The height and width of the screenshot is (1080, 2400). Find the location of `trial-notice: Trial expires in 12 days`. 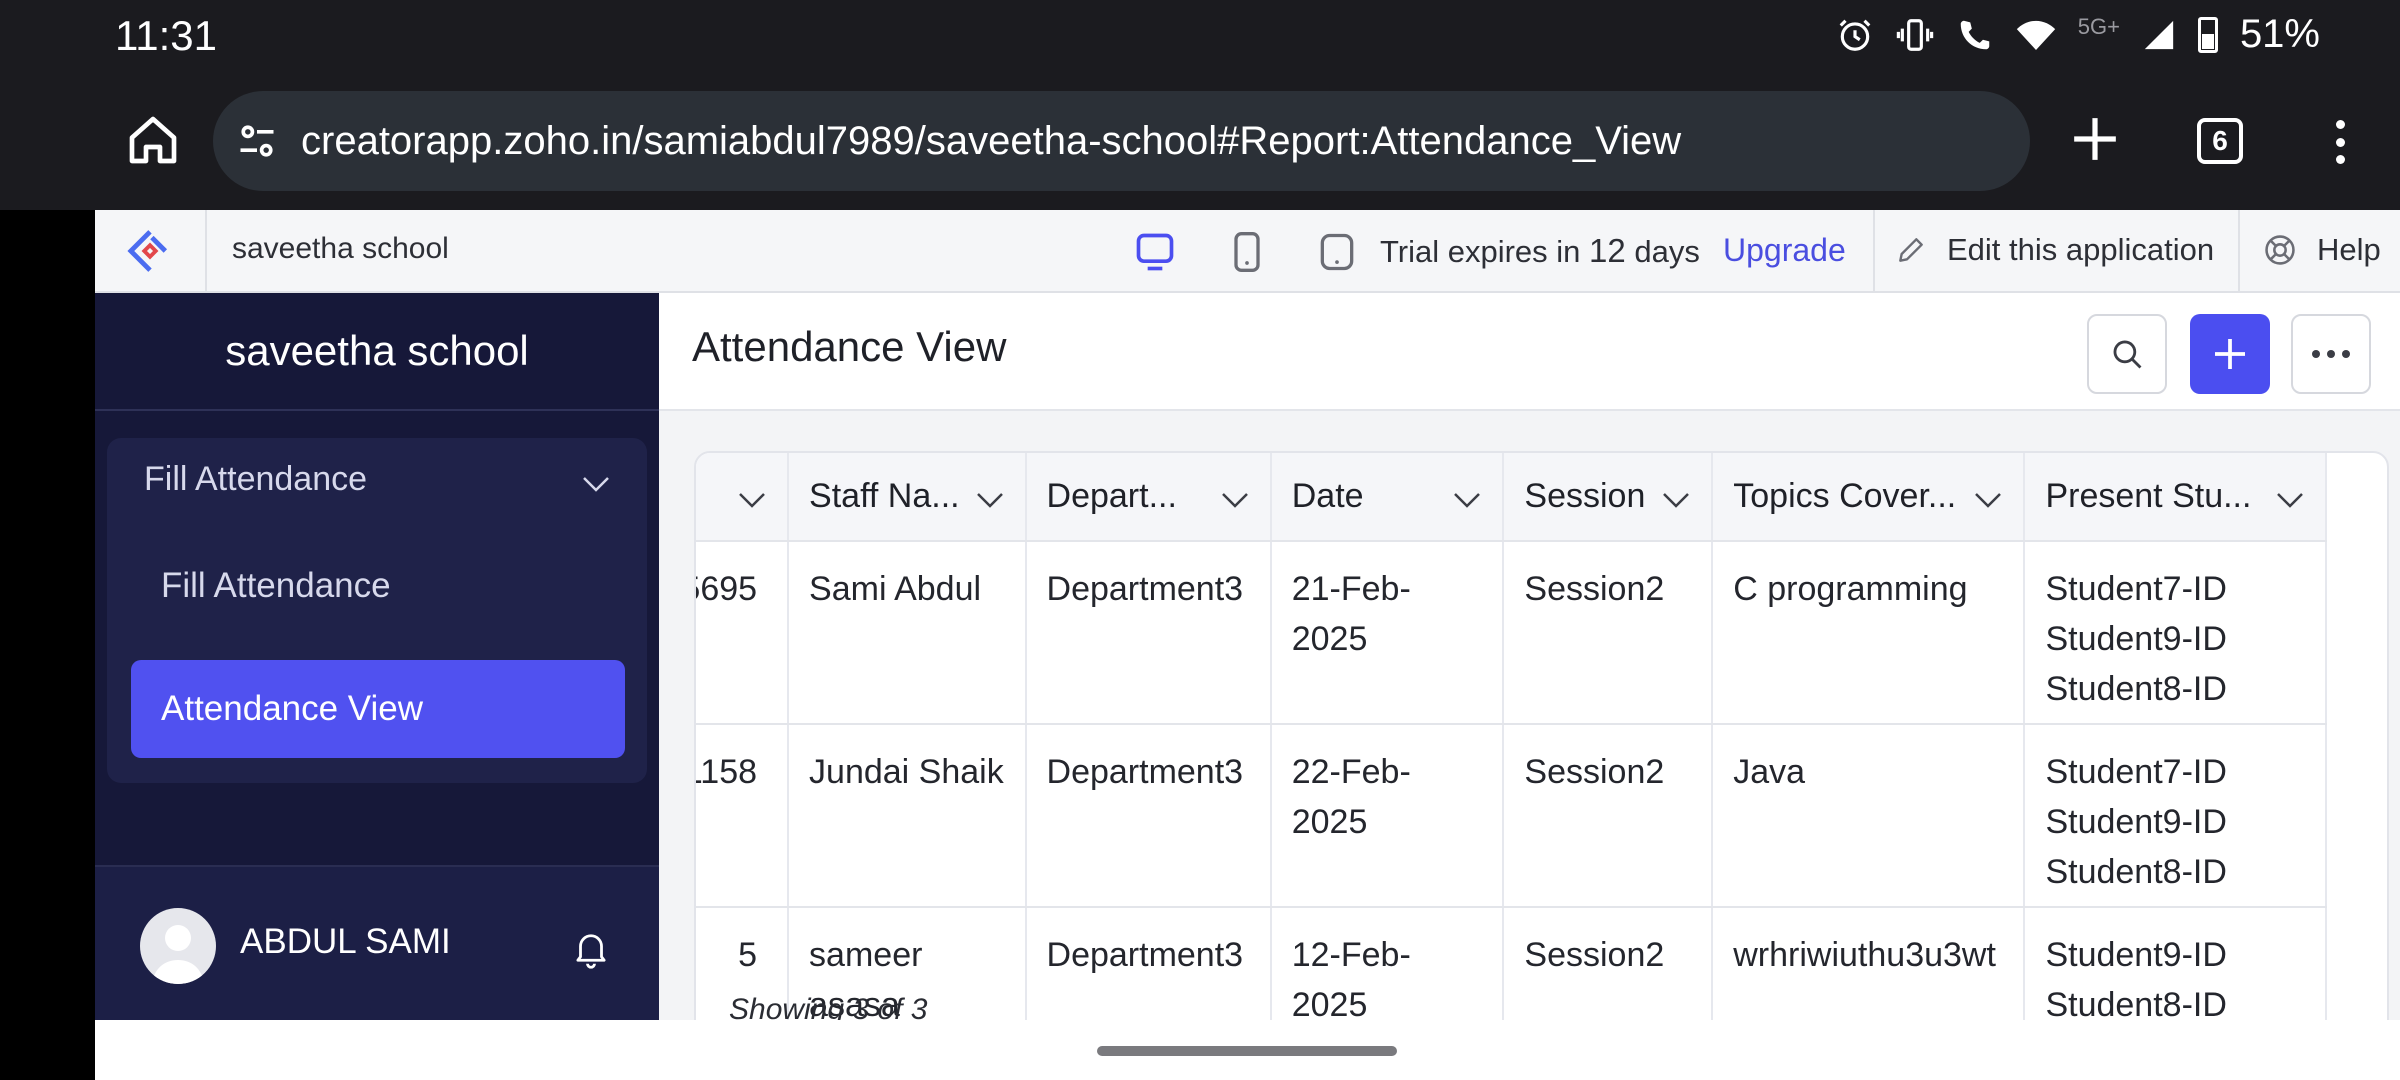

trial-notice: Trial expires in 12 days is located at coordinates (1540, 250).